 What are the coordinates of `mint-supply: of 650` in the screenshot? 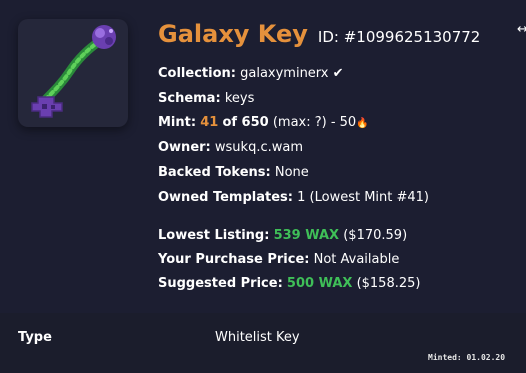 It's located at (245, 122).